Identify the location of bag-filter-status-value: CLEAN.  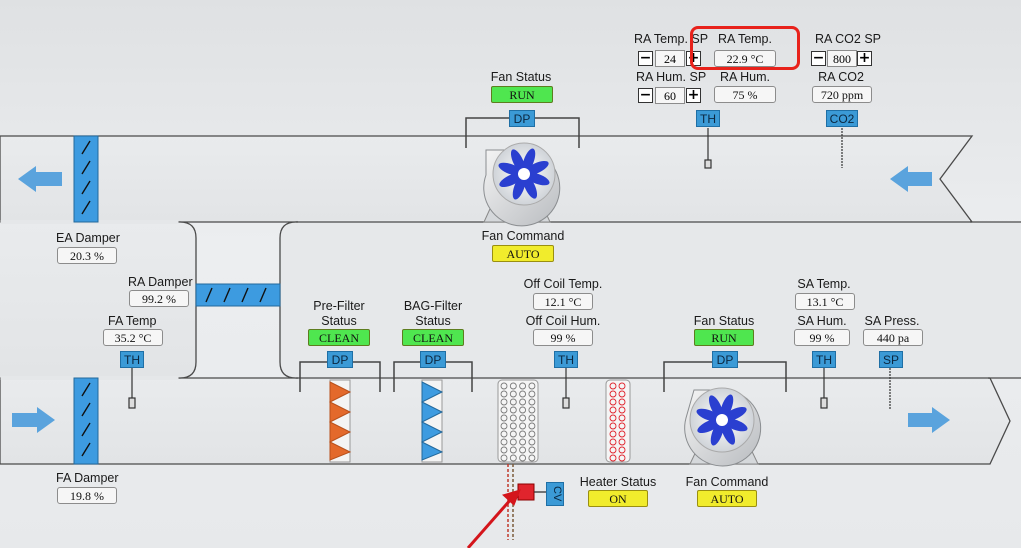
(433, 337).